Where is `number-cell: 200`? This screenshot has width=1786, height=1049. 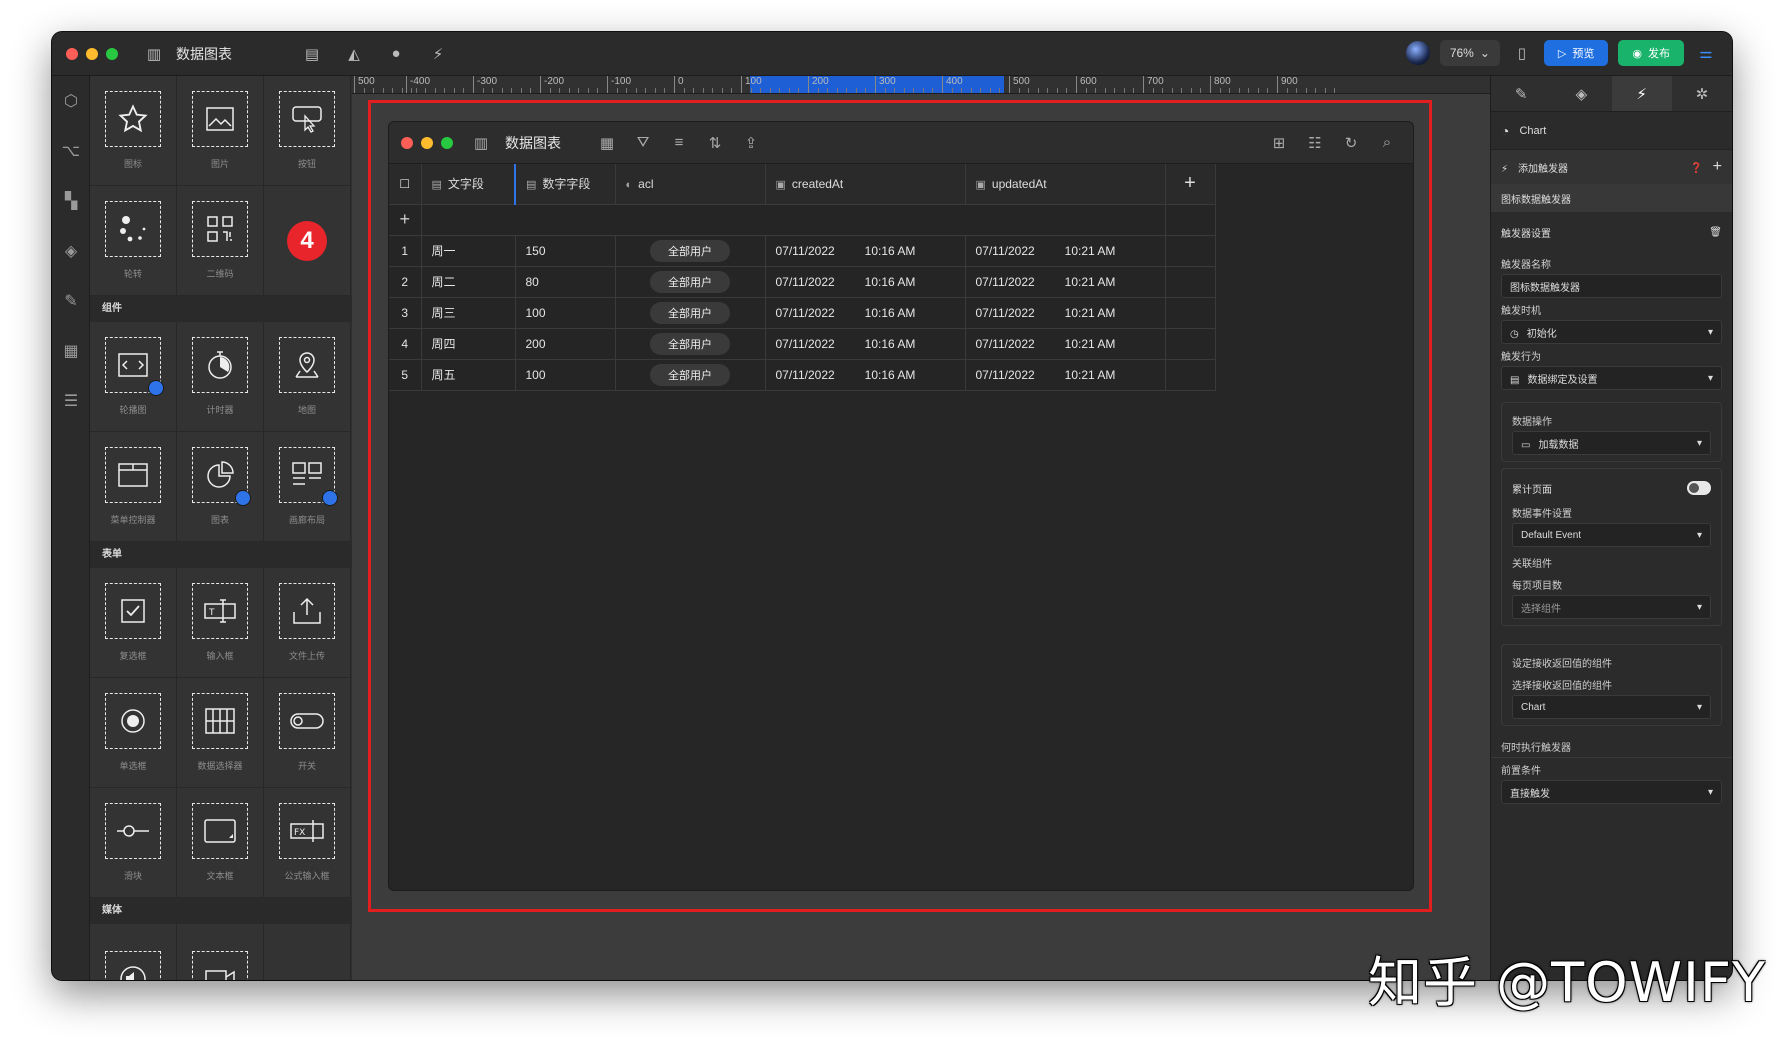
number-cell: 200 is located at coordinates (565, 344).